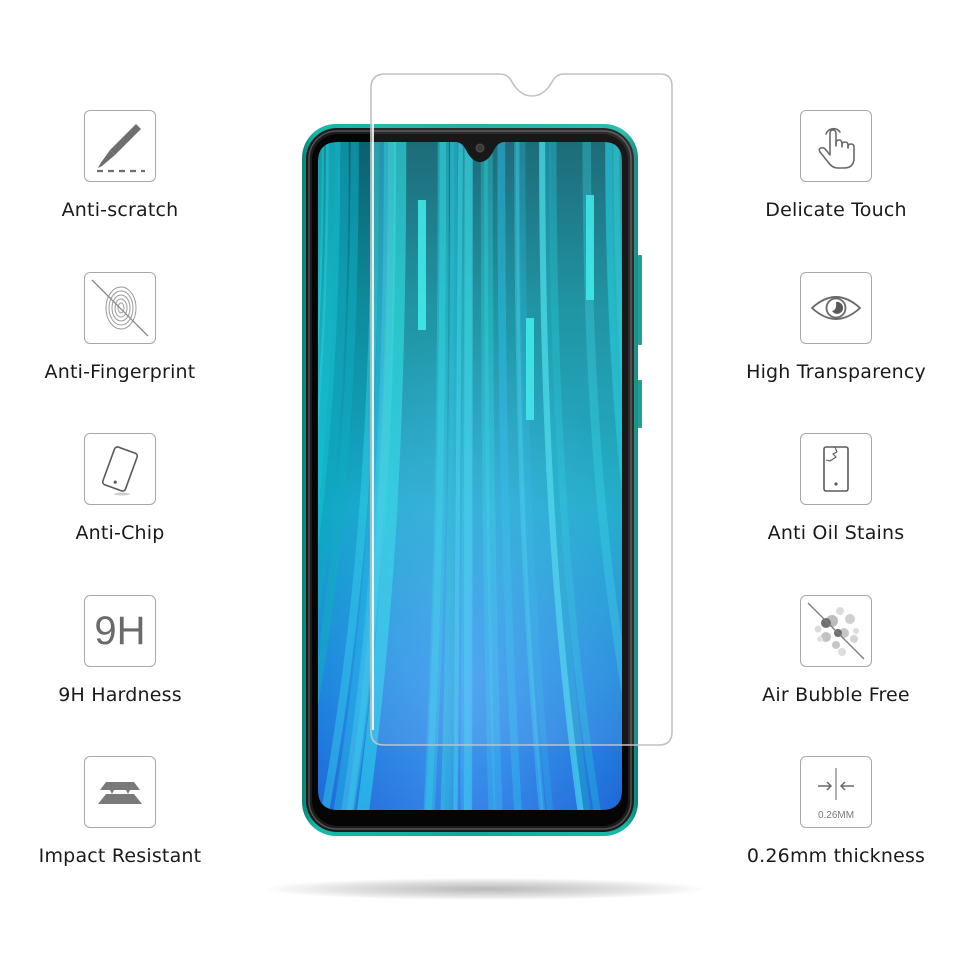 Image resolution: width=958 pixels, height=958 pixels. What do you see at coordinates (836, 210) in the screenshot?
I see `feature-label: Delicate Touch` at bounding box center [836, 210].